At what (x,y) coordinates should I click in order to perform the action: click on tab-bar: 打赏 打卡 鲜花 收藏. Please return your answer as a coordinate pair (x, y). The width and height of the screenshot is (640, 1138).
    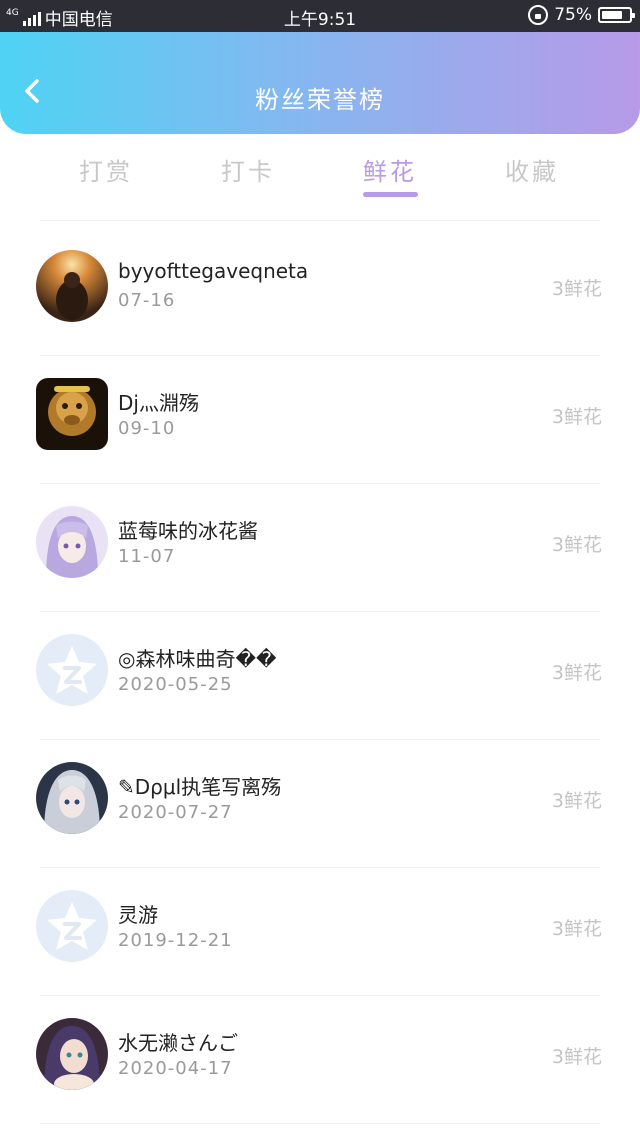
    Looking at the image, I should click on (320, 177).